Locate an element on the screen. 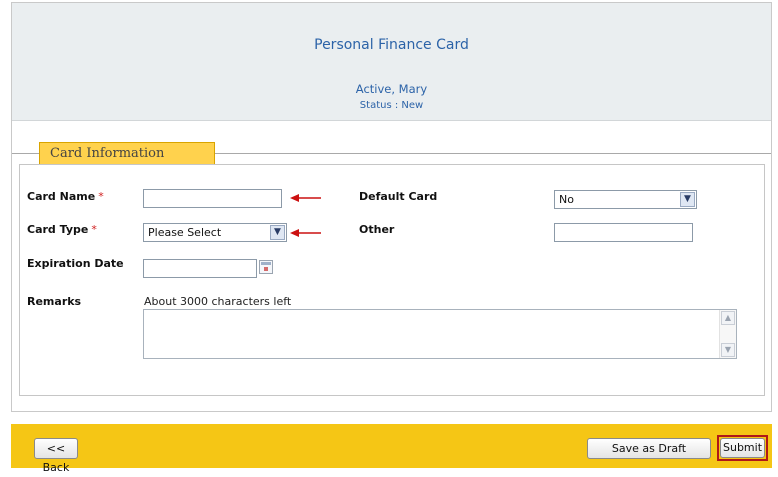 Image resolution: width=778 pixels, height=477 pixels. expiration-date-label: Expiration Date is located at coordinates (75, 263).